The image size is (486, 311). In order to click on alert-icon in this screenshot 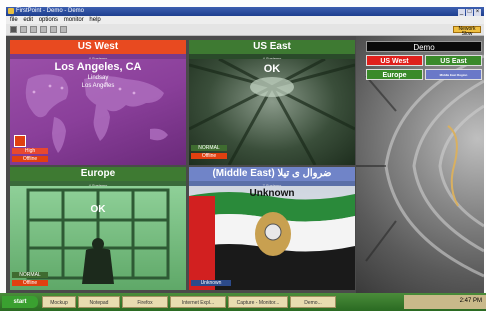, I will do `click(20, 141)`.